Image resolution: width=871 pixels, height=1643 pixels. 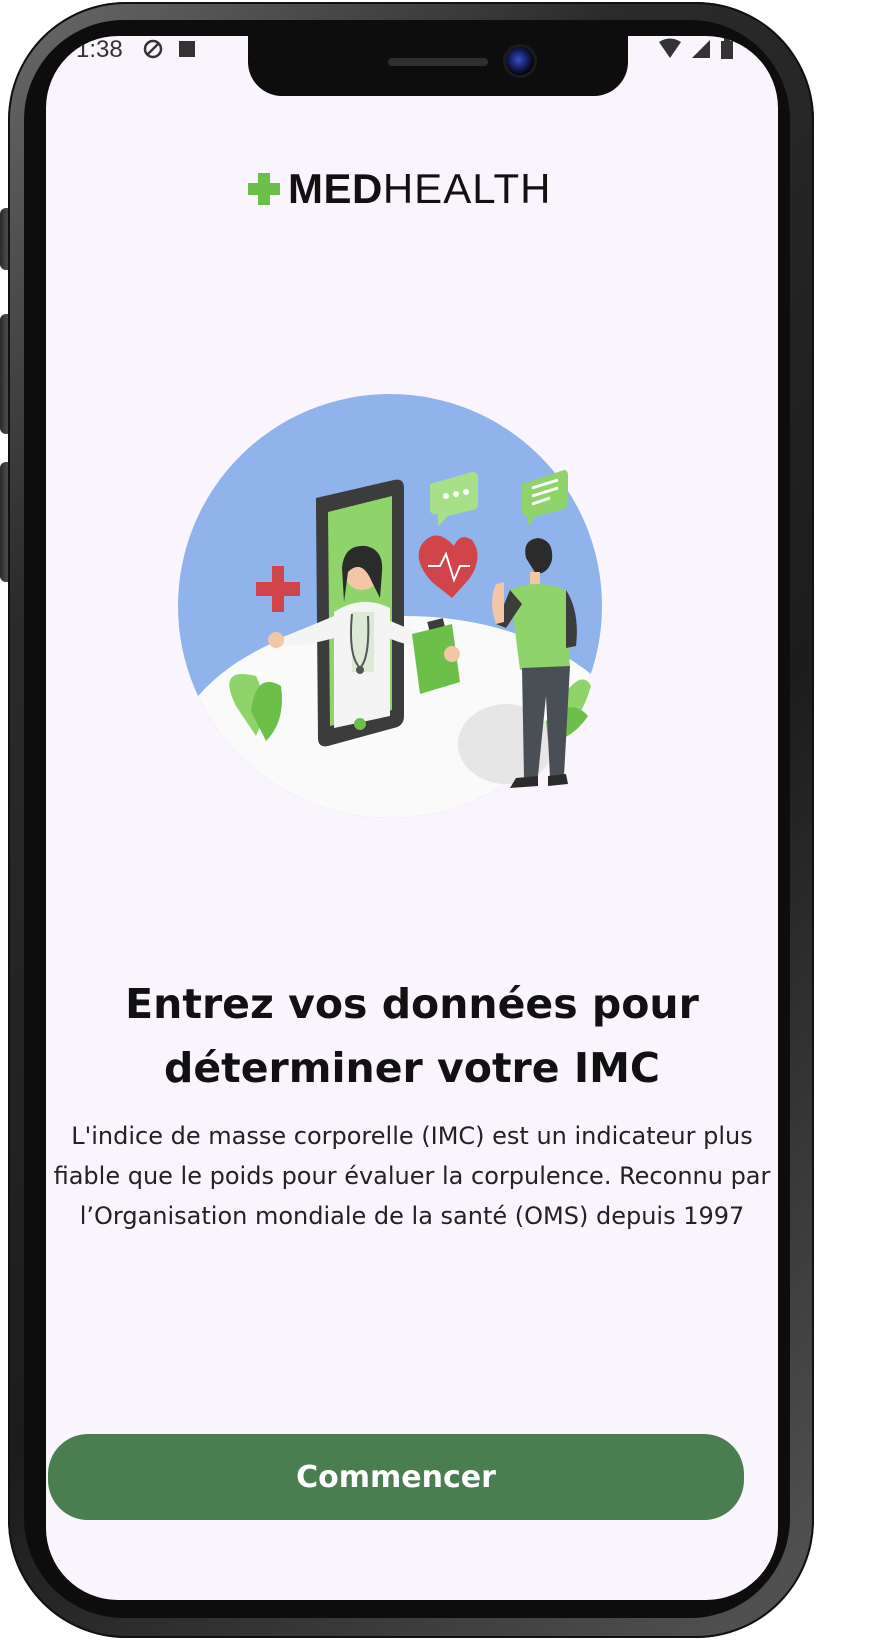 I want to click on status-right-icons, so click(x=696, y=51).